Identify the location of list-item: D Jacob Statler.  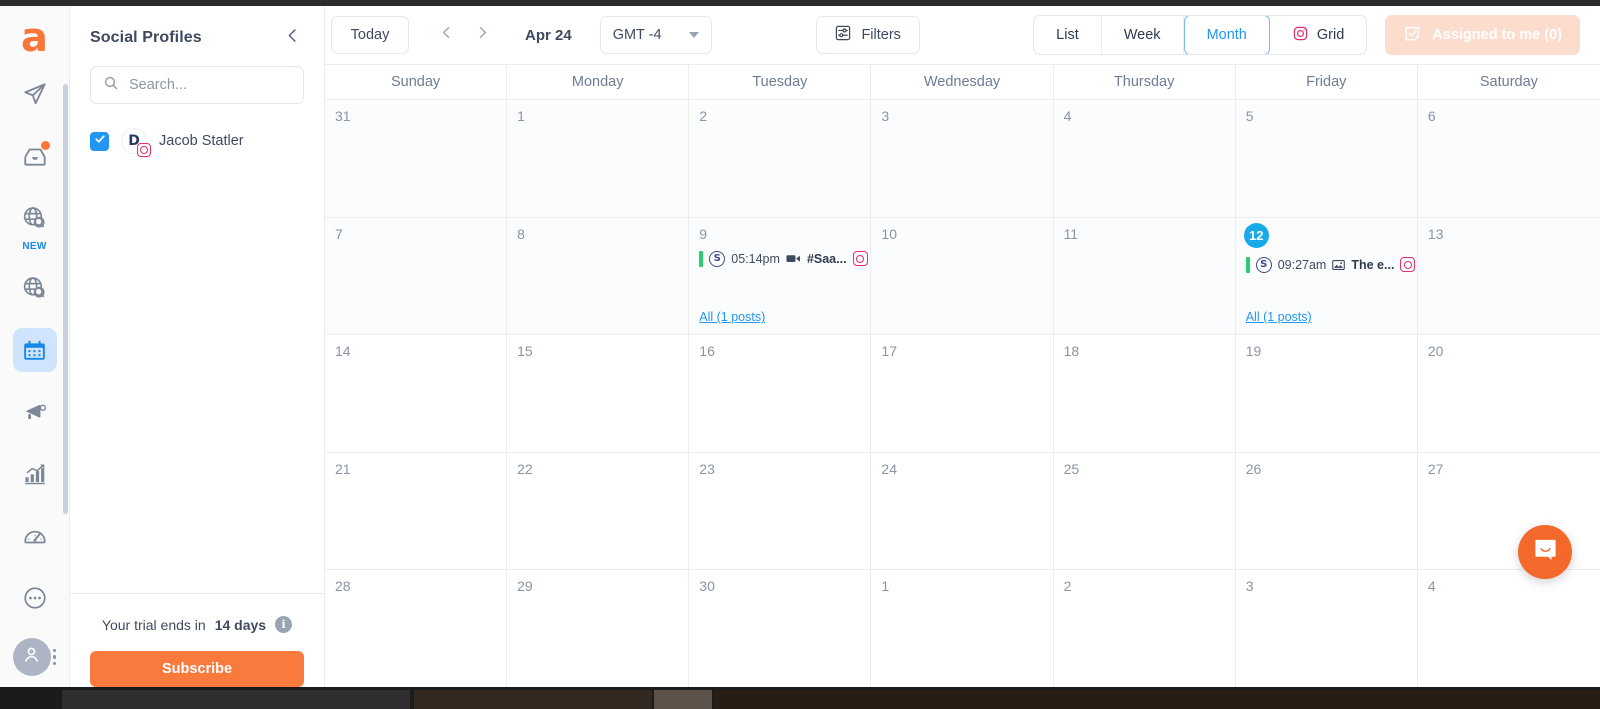
(197, 142).